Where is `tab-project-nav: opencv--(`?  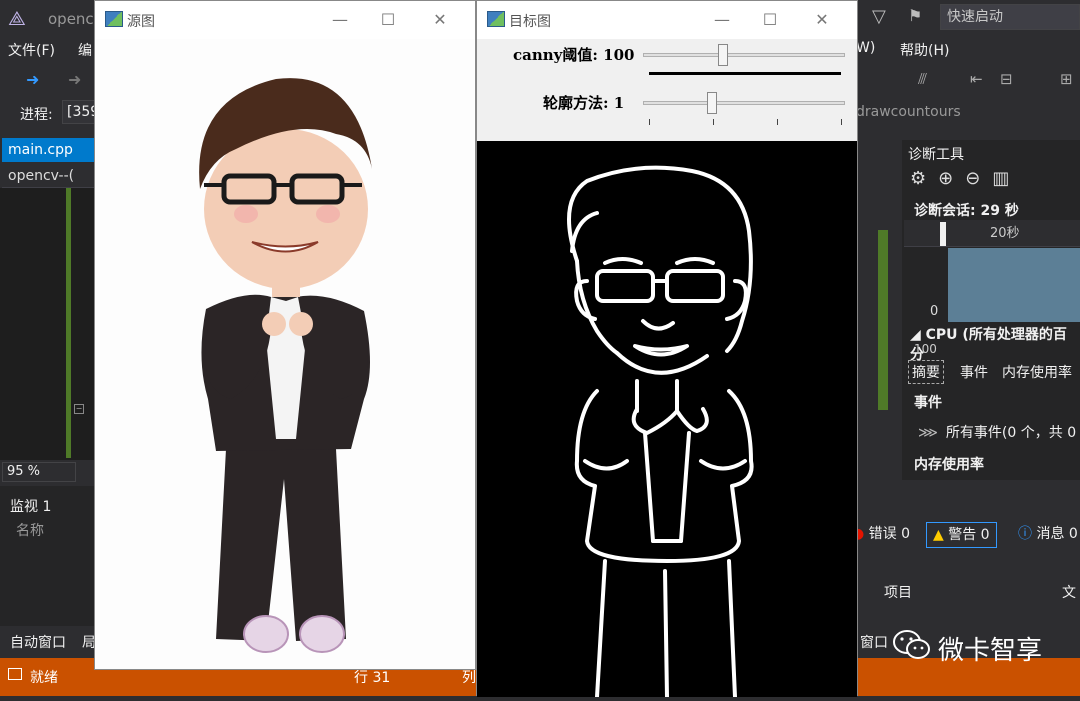
tab-project-nav: opencv--( is located at coordinates (49, 176).